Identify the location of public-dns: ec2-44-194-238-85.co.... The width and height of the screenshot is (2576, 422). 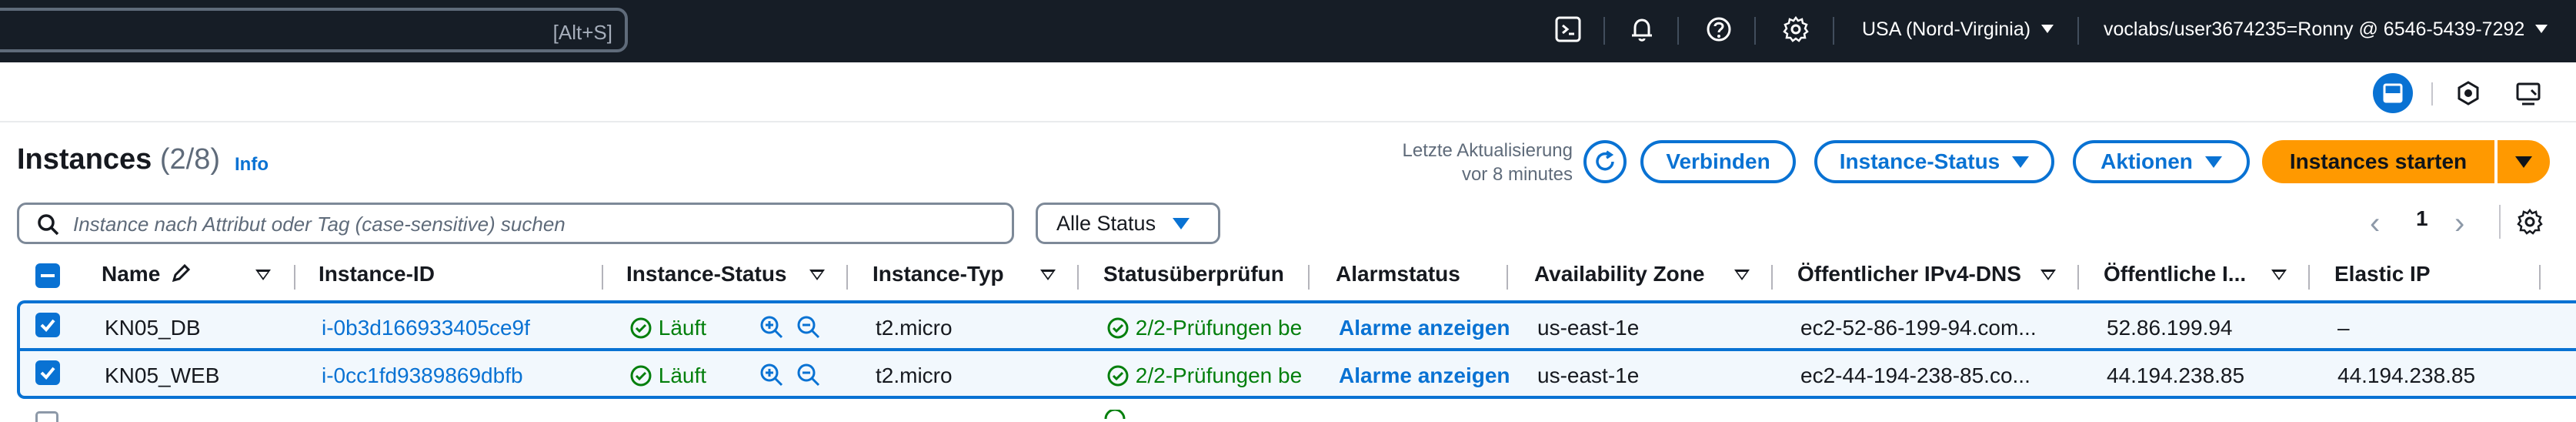
(1915, 375).